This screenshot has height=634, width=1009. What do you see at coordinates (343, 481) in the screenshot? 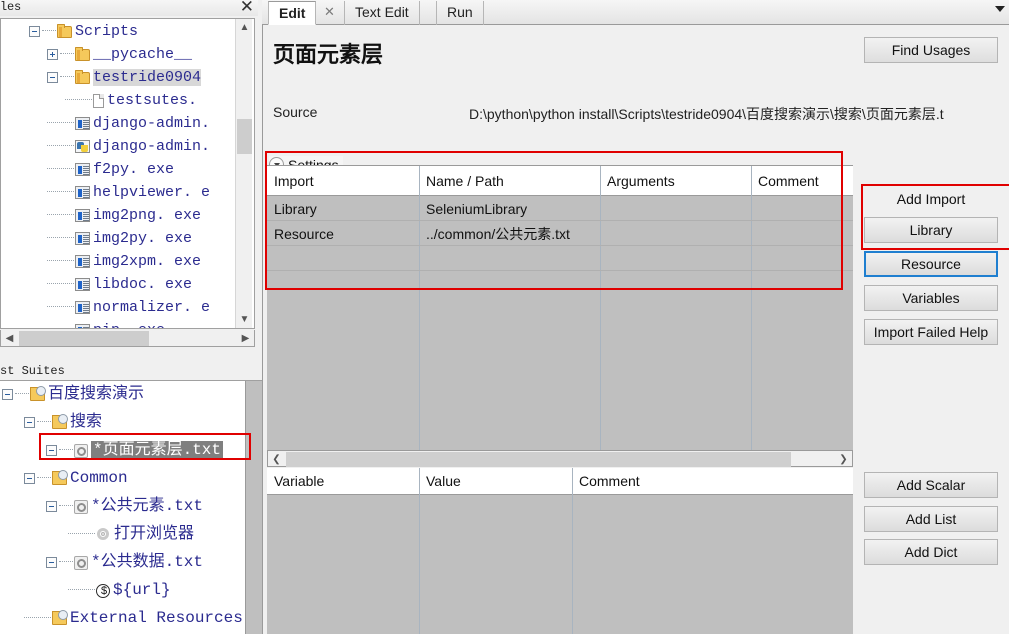
I see `variable-column-header: Variable` at bounding box center [343, 481].